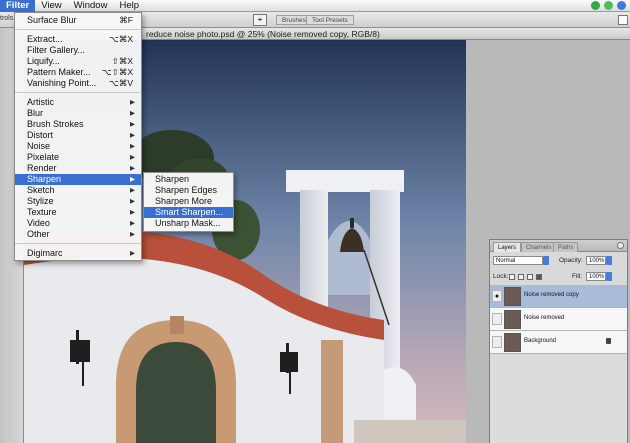 Image resolution: width=630 pixels, height=443 pixels. I want to click on tool-preset-icon: ⌖, so click(260, 20).